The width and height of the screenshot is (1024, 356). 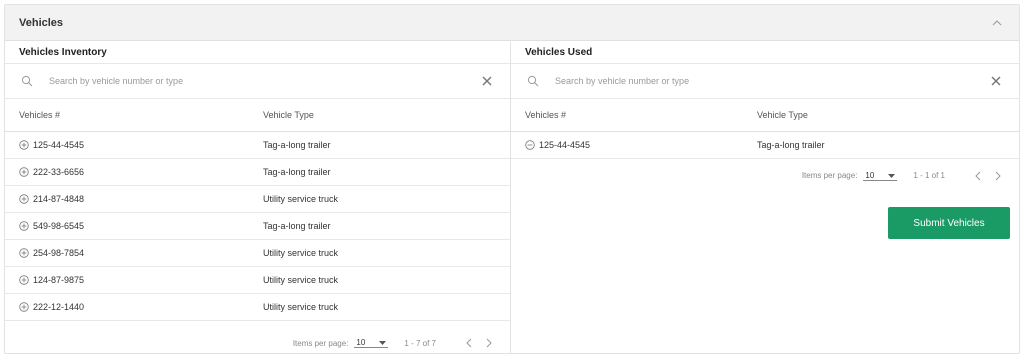 What do you see at coordinates (257, 53) in the screenshot?
I see `inventory-title: Vehicles Inventory` at bounding box center [257, 53].